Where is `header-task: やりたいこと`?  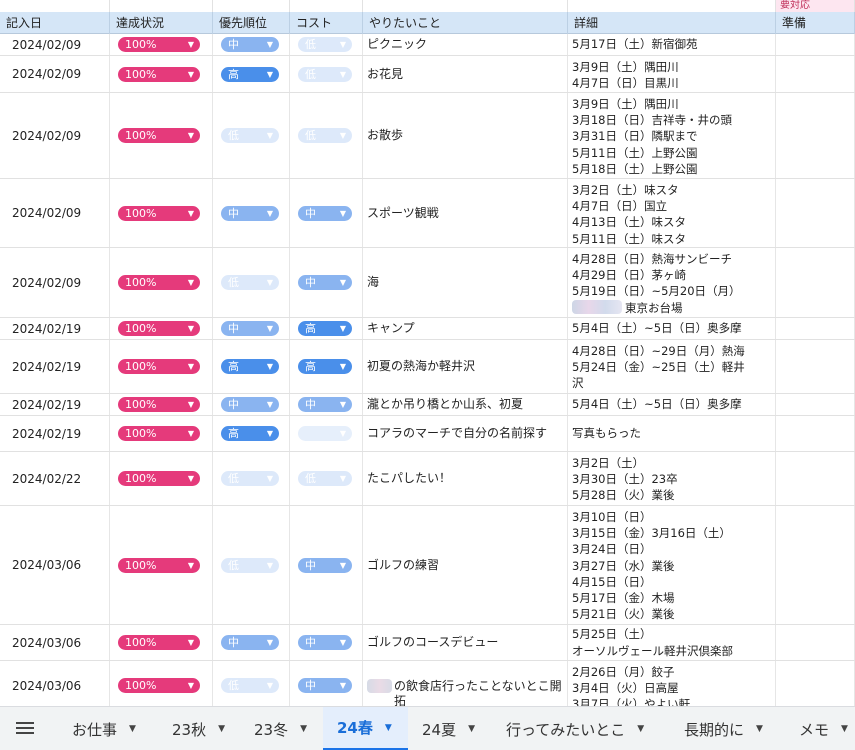 header-task: やりたいこと is located at coordinates (465, 23).